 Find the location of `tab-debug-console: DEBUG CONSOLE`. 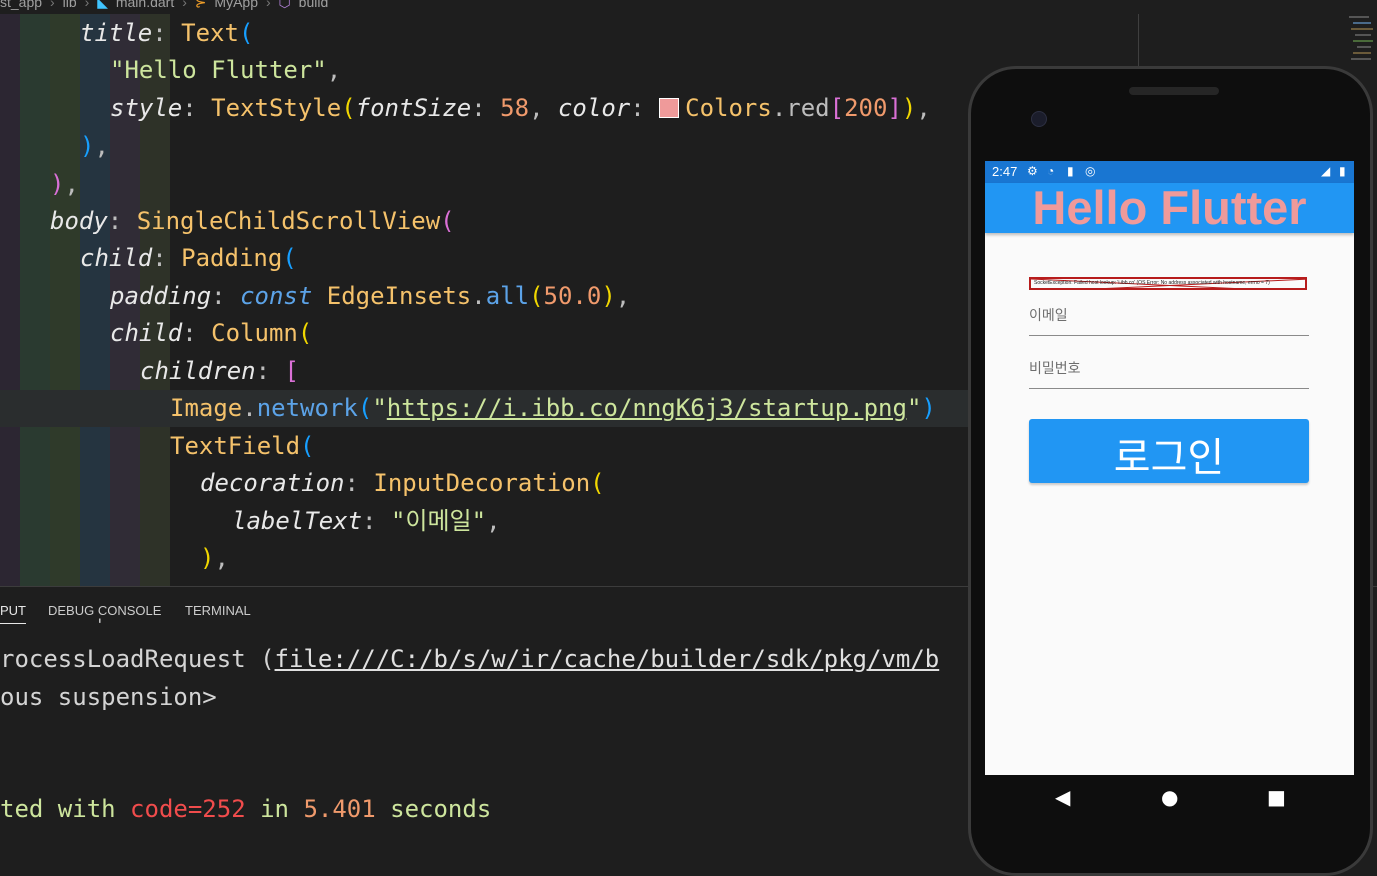

tab-debug-console: DEBUG CONSOLE is located at coordinates (104, 610).